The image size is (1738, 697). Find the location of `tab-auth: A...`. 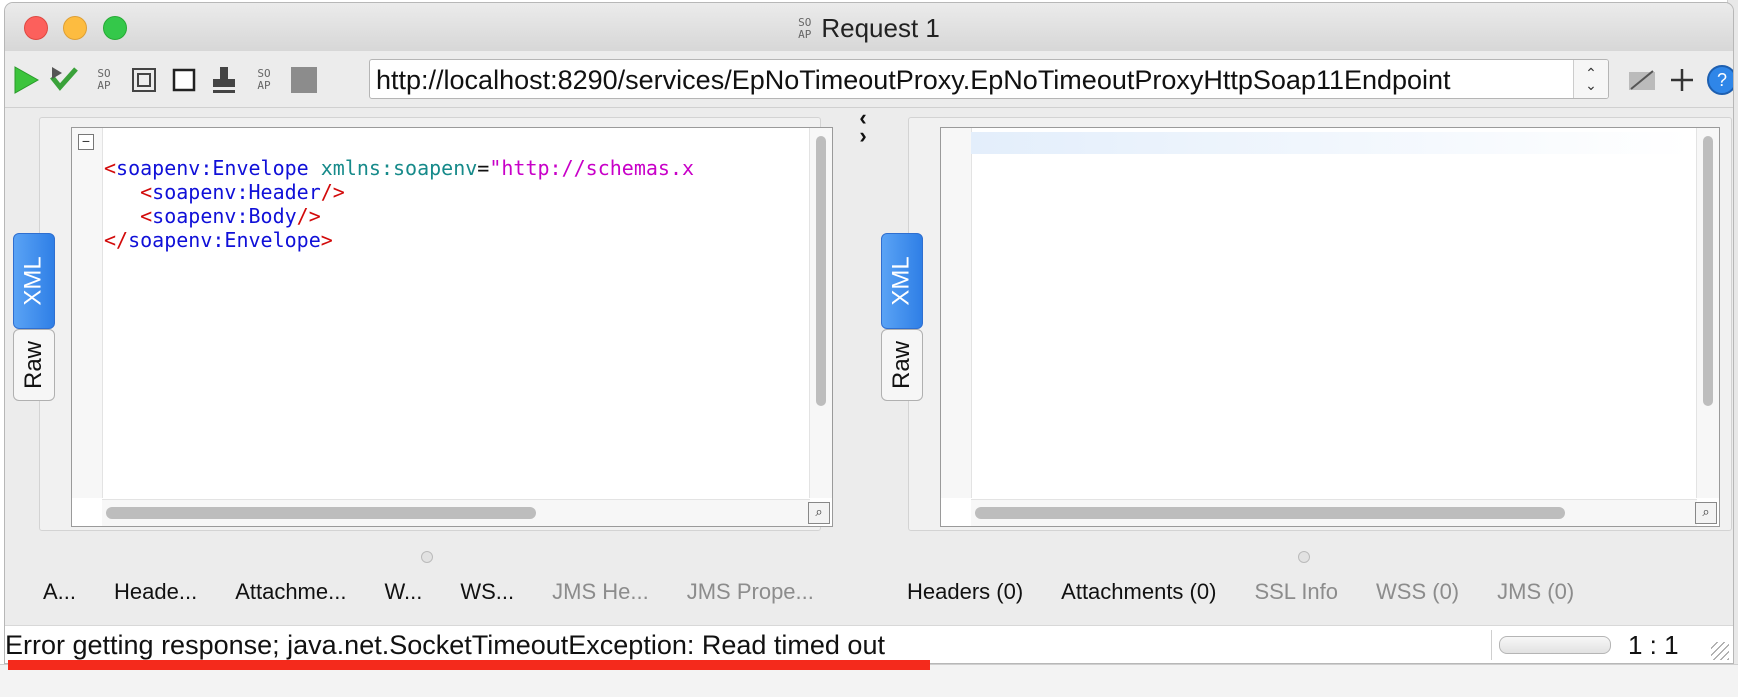

tab-auth: A... is located at coordinates (59, 592).